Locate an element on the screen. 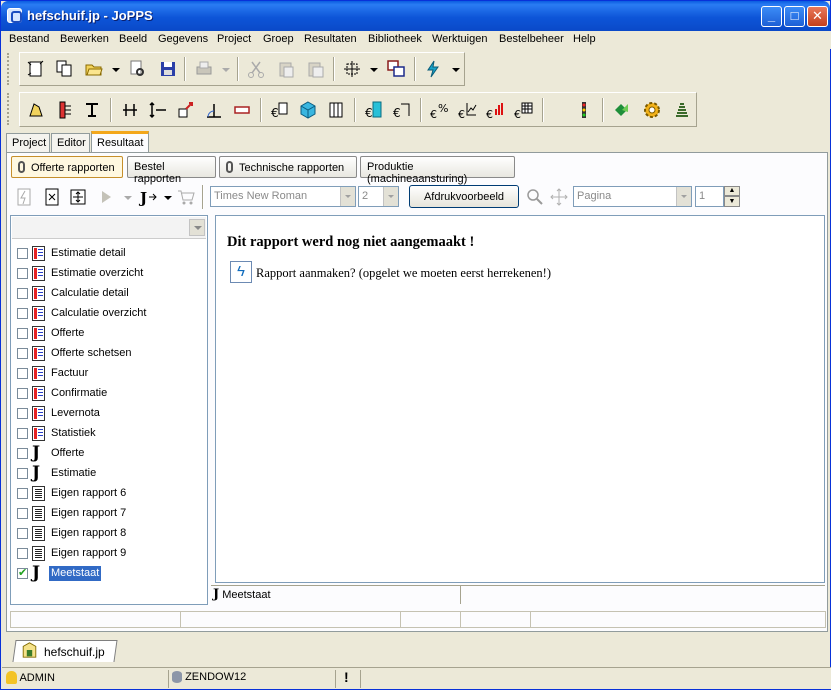  open-folder-icon is located at coordinates (94, 69).